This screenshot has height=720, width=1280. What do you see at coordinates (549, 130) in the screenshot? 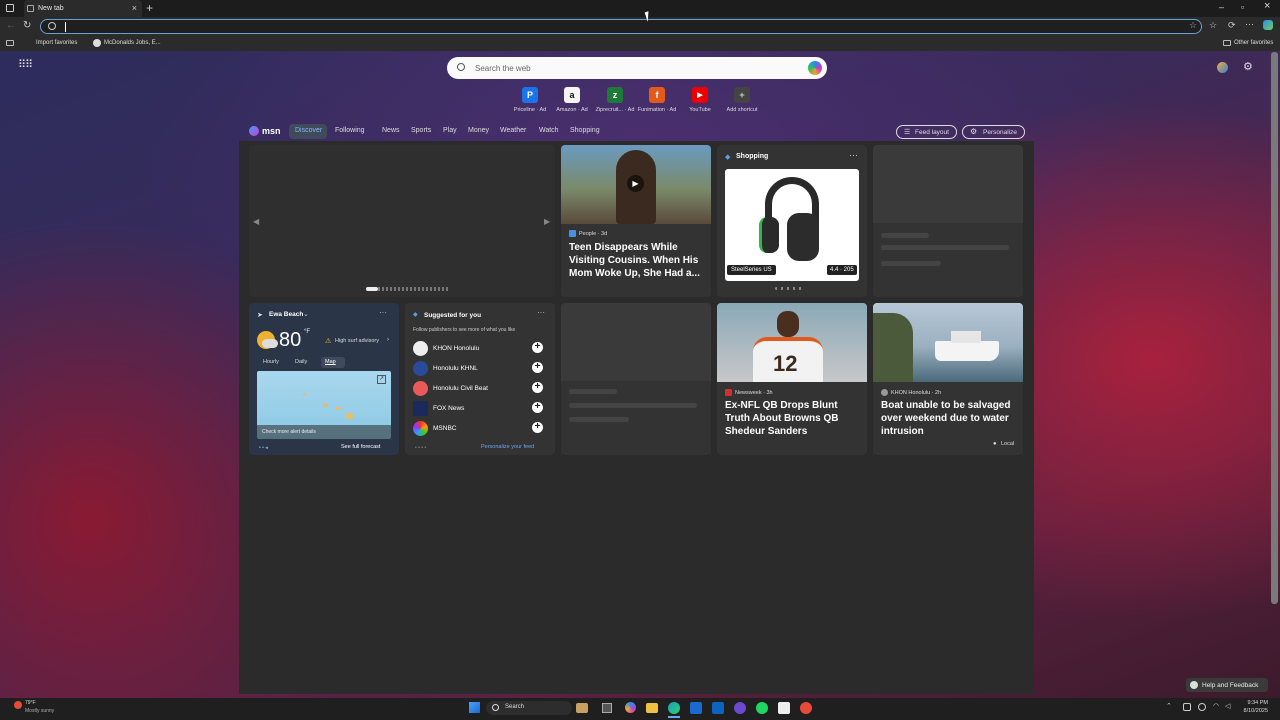
I see `nav-watch: Watch` at bounding box center [549, 130].